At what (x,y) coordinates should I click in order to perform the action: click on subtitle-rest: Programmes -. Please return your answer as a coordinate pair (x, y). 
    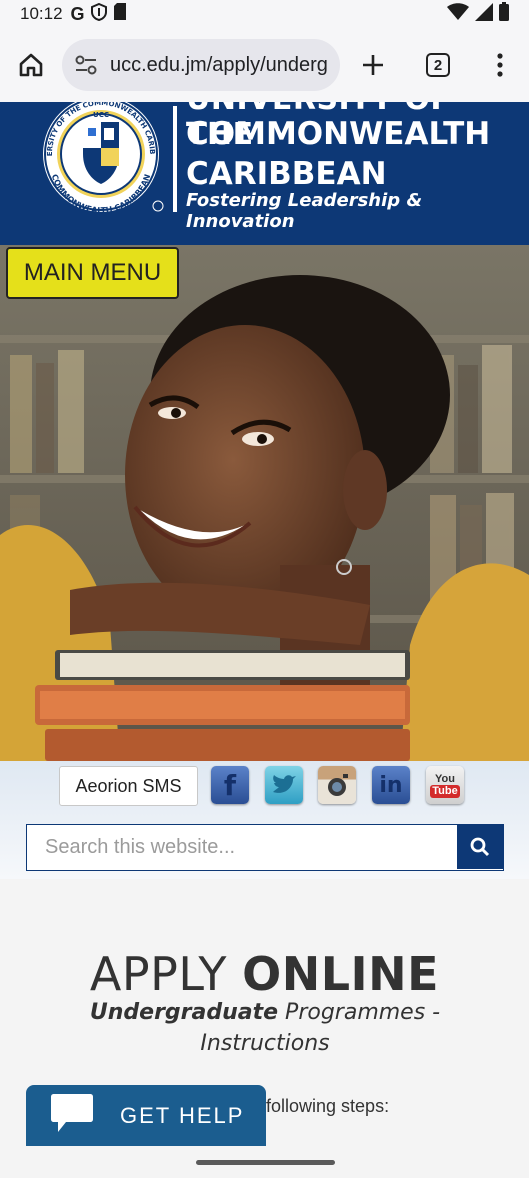
    Looking at the image, I should click on (359, 1012).